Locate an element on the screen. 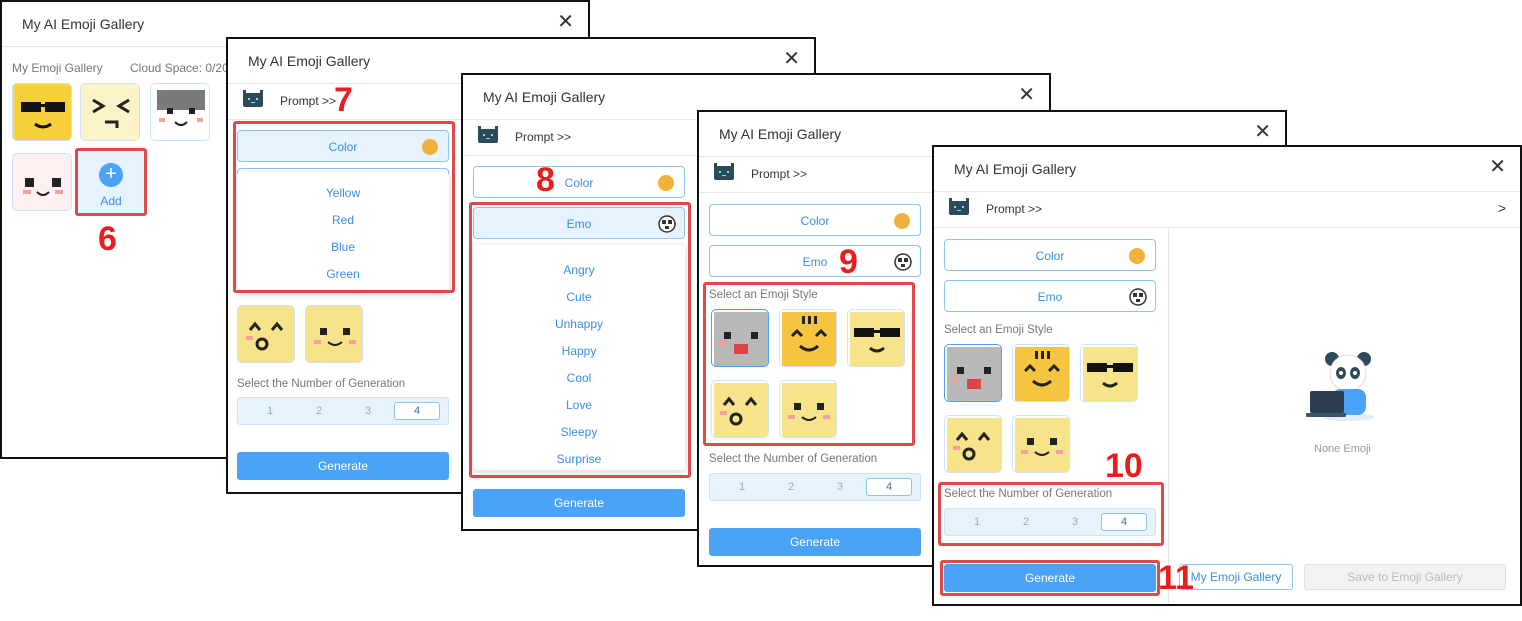 The height and width of the screenshot is (621, 1522). annotation-6: 6 is located at coordinates (107, 239).